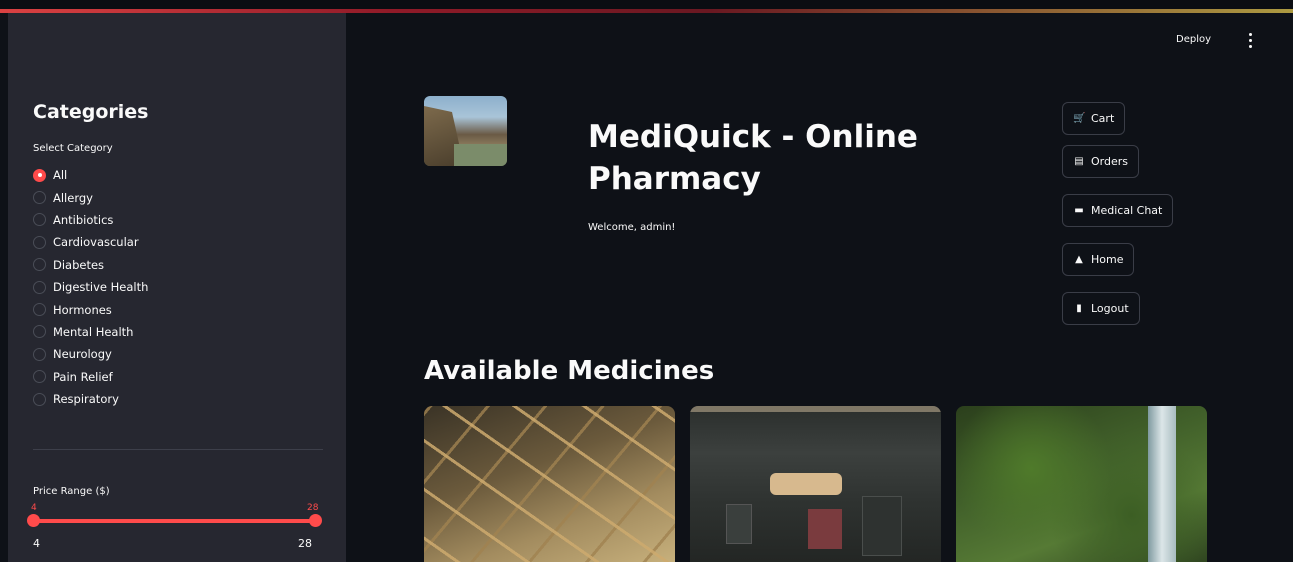 This screenshot has width=1293, height=562. What do you see at coordinates (1079, 210) in the screenshot?
I see `chat-icon: ▬` at bounding box center [1079, 210].